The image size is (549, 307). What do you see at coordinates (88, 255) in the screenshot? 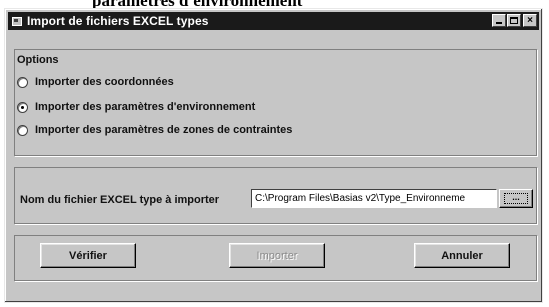
I see `verify-button: Vérifier` at bounding box center [88, 255].